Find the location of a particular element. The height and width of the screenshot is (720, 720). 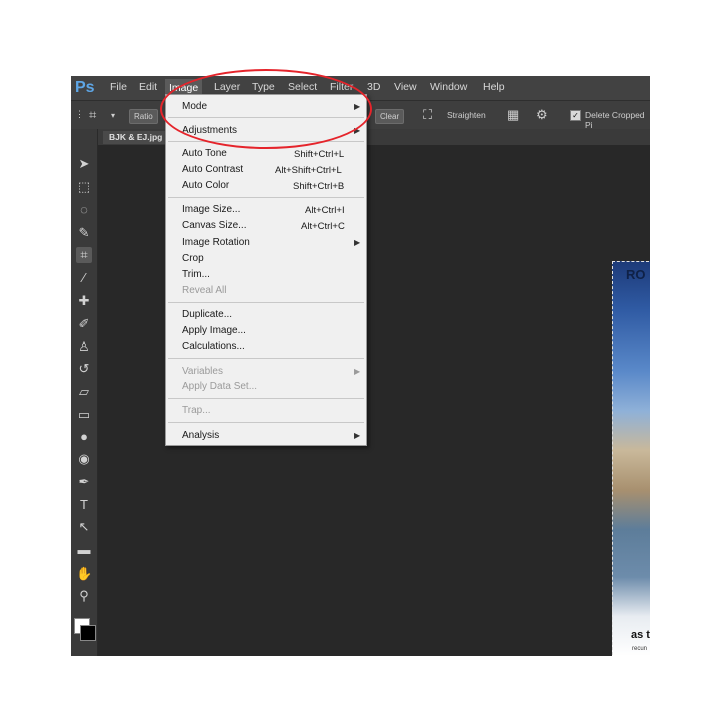

gradient-icon: ▭ is located at coordinates (84, 415).